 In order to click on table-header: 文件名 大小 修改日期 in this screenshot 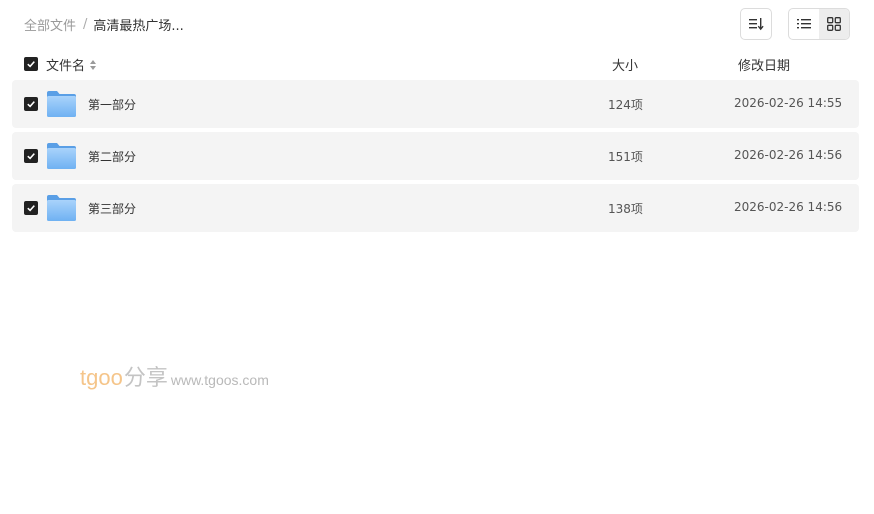, I will do `click(435, 64)`.